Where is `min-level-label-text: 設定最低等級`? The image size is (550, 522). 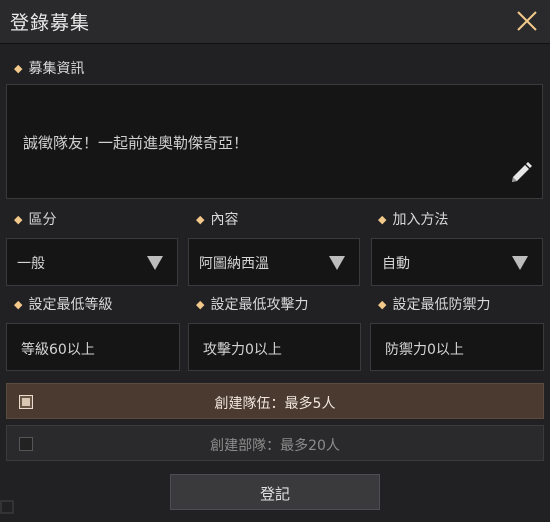 min-level-label-text: 設定最低等級 is located at coordinates (70, 305).